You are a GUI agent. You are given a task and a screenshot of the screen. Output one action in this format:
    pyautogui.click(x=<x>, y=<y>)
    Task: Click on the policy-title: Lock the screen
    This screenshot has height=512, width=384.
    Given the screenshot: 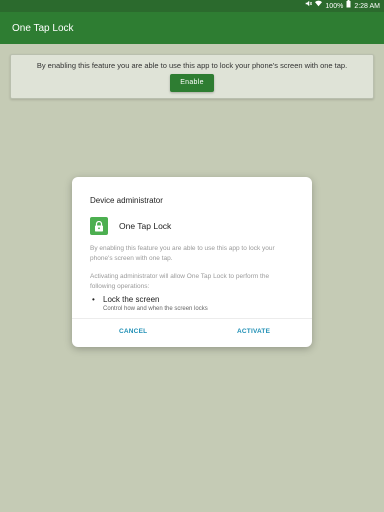 What is the action you would take?
    pyautogui.click(x=131, y=299)
    